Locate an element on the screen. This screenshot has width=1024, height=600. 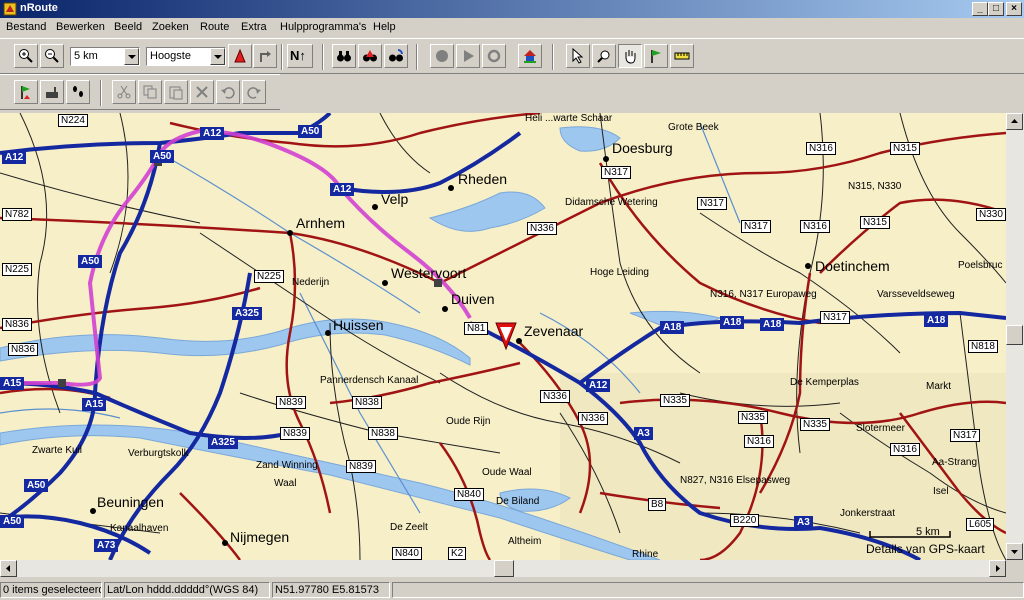
paste-button is located at coordinates (176, 92).